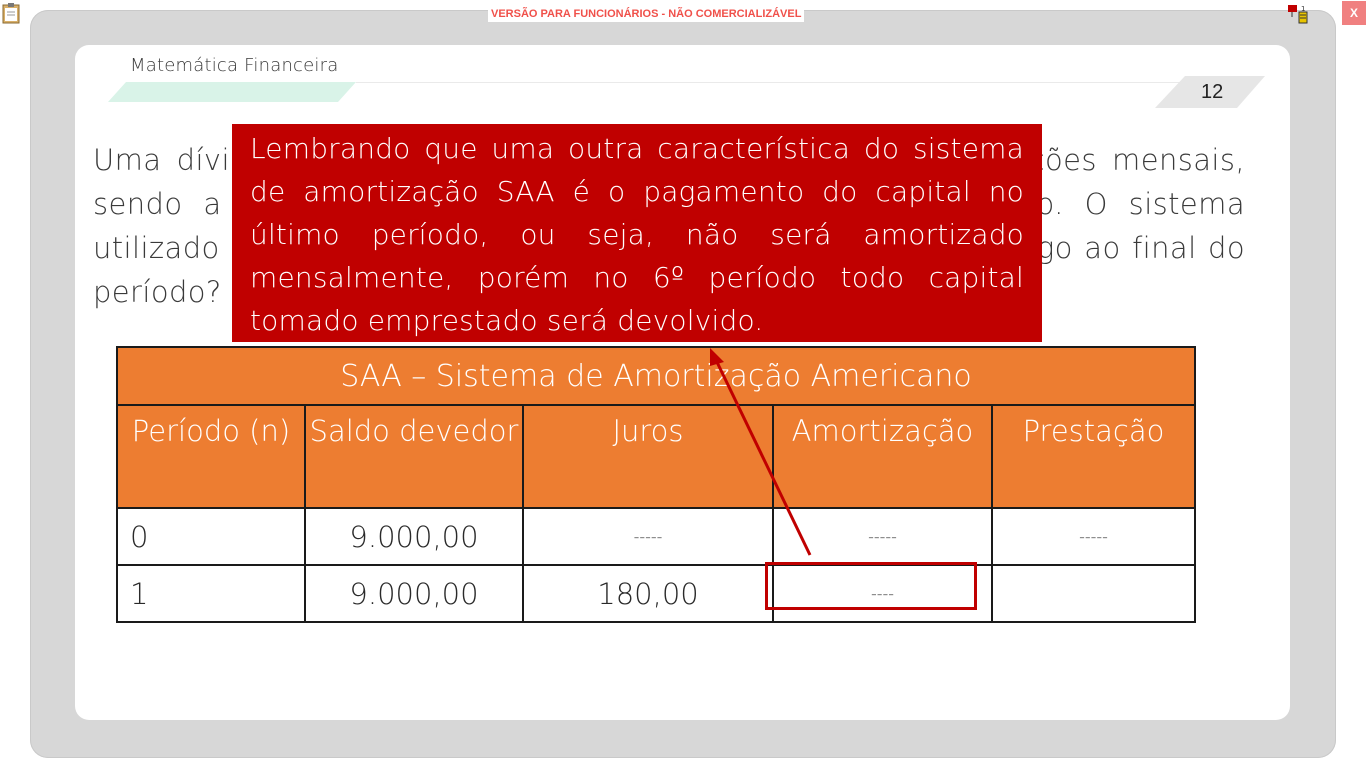  I want to click on table-title: SAA – Sistema de Amortização Americano, so click(656, 376).